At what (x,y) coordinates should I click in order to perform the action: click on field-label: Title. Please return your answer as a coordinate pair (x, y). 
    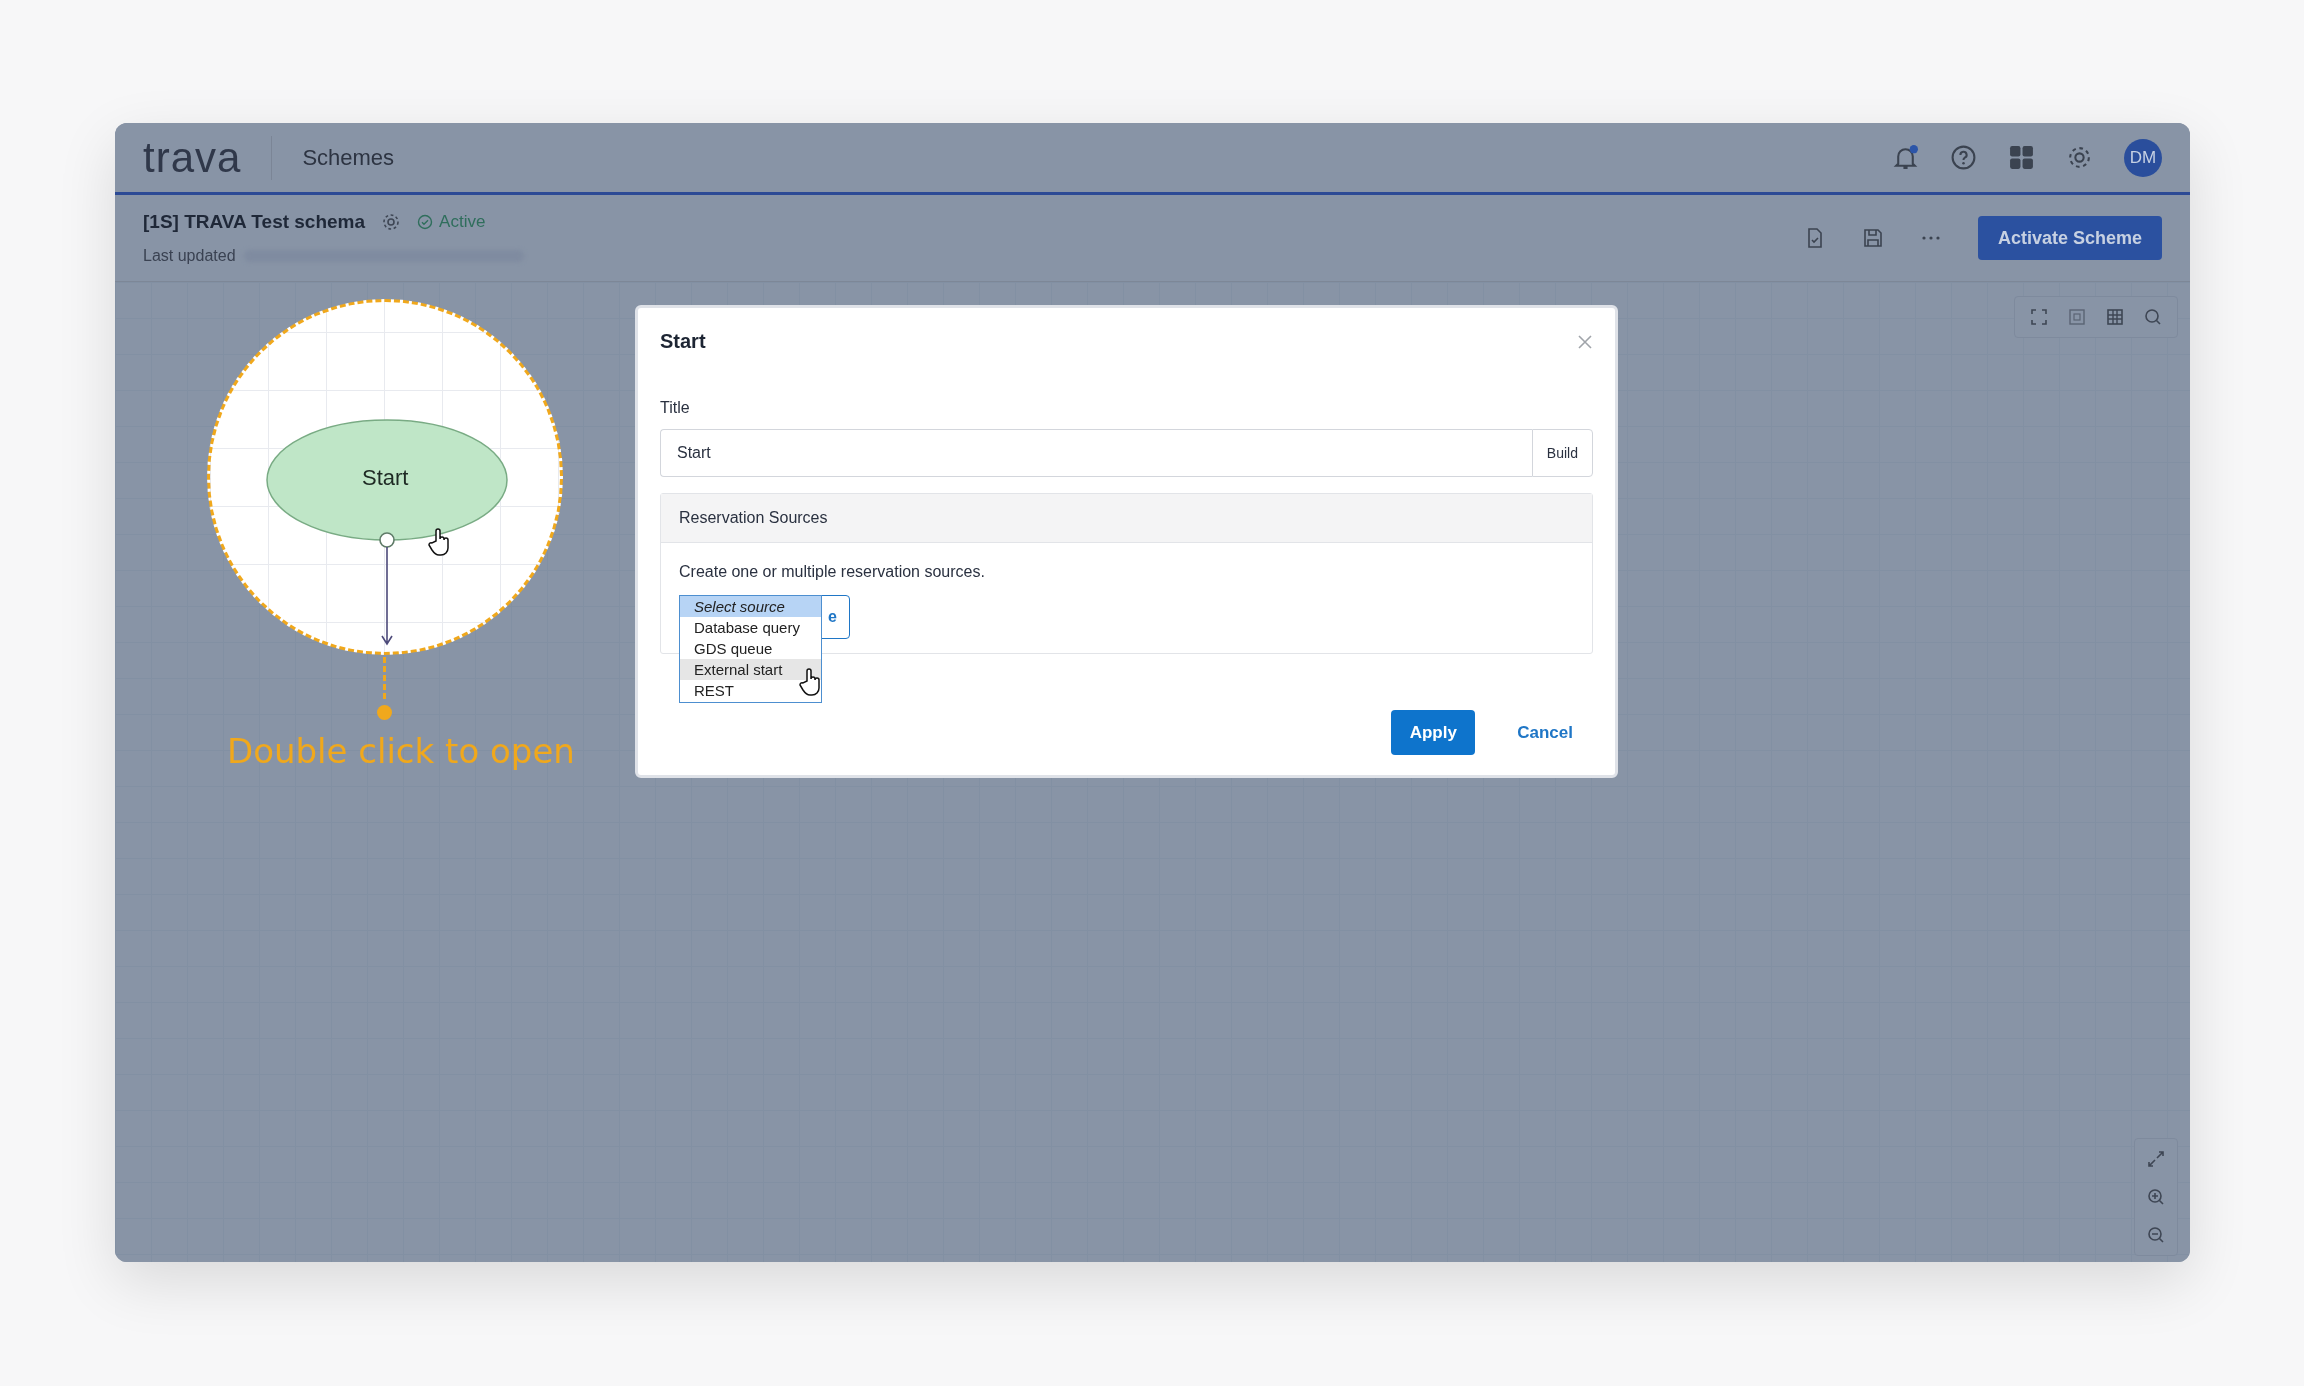
    Looking at the image, I should click on (675, 408).